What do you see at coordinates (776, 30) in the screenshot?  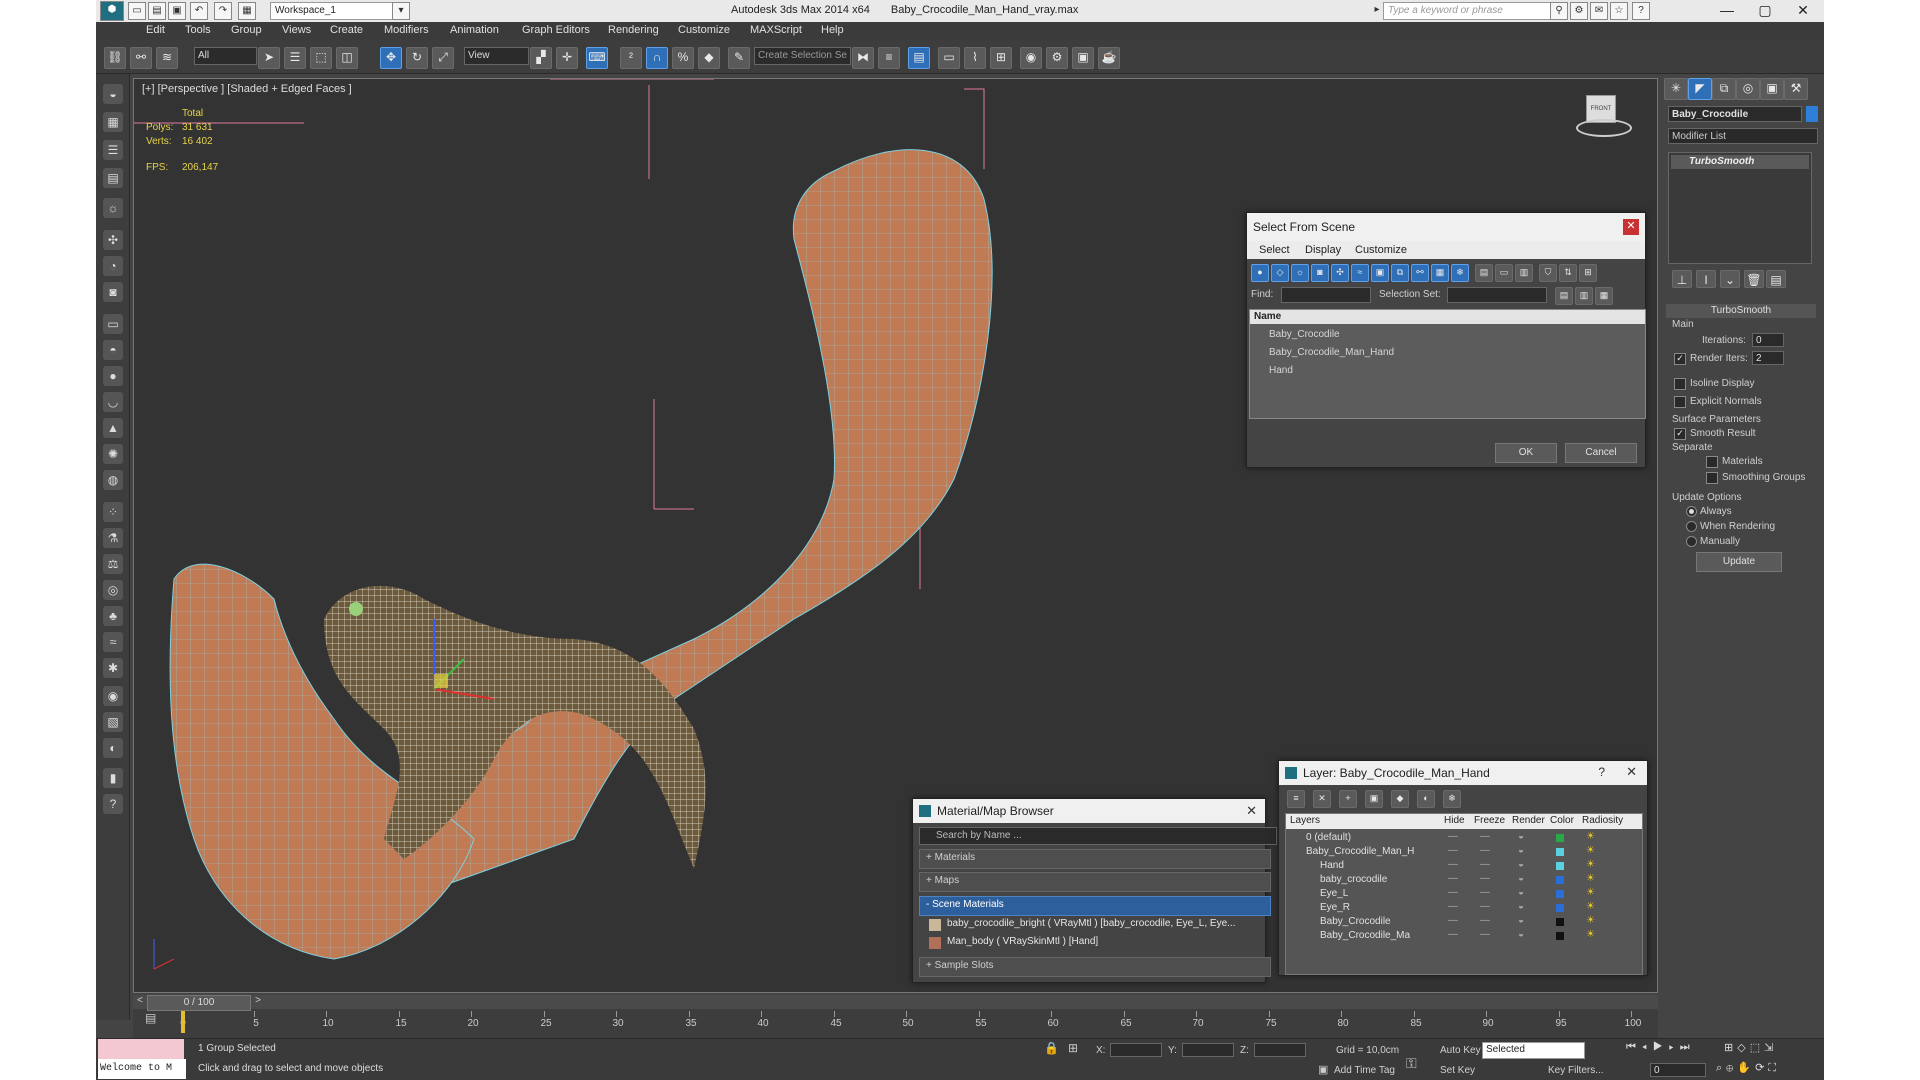 I see `menu-maxscript: MAXScript` at bounding box center [776, 30].